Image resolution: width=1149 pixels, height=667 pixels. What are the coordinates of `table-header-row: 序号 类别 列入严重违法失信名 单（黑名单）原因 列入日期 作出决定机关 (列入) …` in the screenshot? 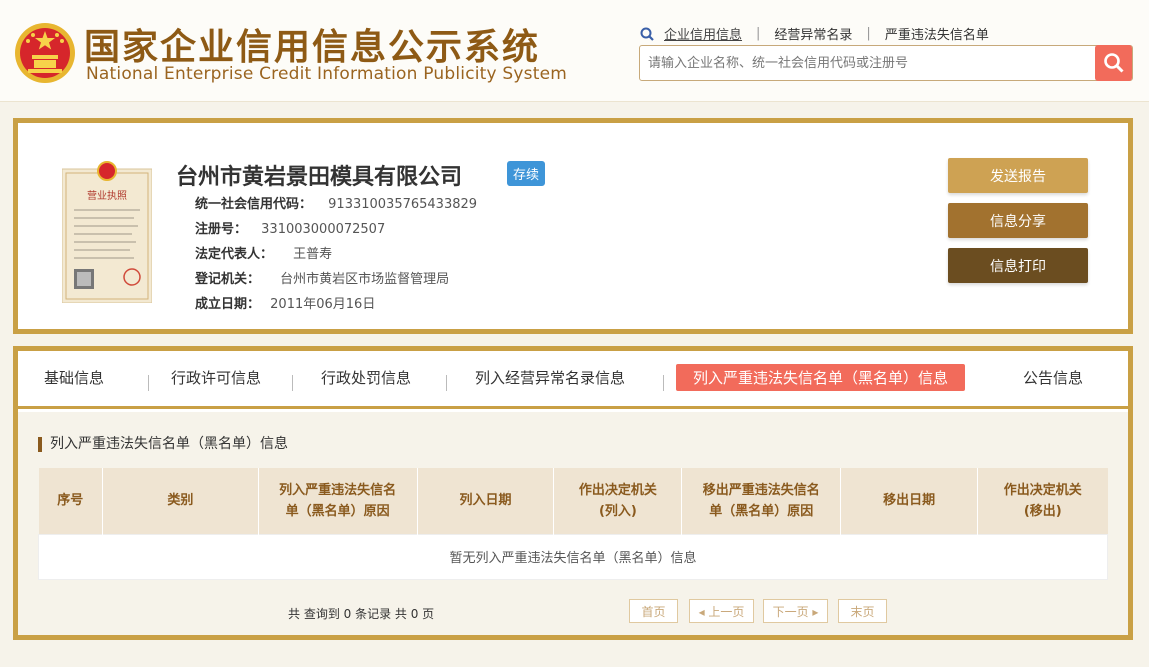 It's located at (573, 501).